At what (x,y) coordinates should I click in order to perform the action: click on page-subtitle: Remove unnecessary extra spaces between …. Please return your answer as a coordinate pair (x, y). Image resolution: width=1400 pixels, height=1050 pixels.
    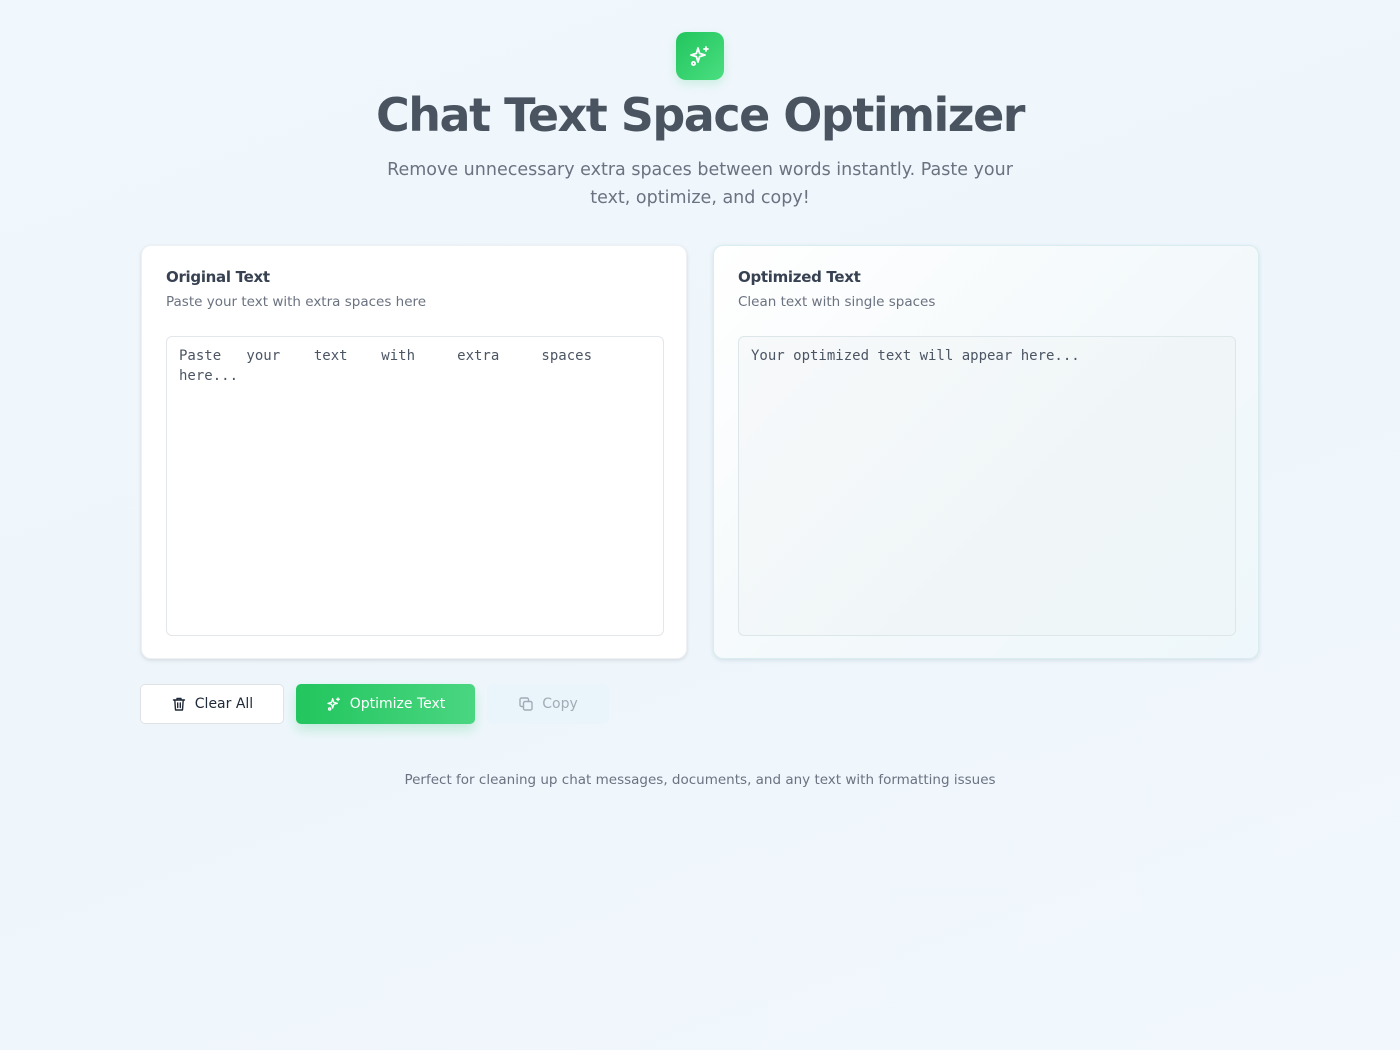
    Looking at the image, I should click on (700, 184).